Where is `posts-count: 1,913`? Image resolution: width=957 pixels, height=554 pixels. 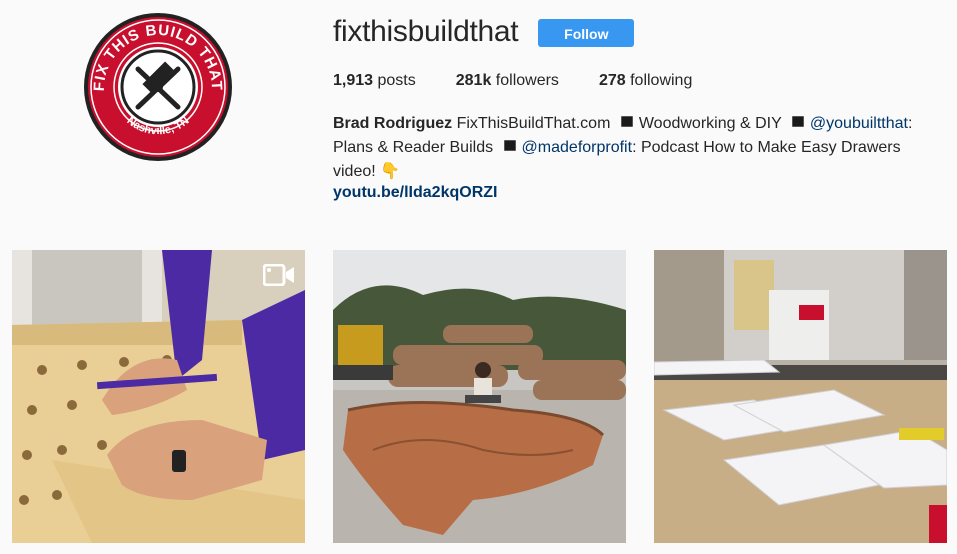 posts-count: 1,913 is located at coordinates (353, 80).